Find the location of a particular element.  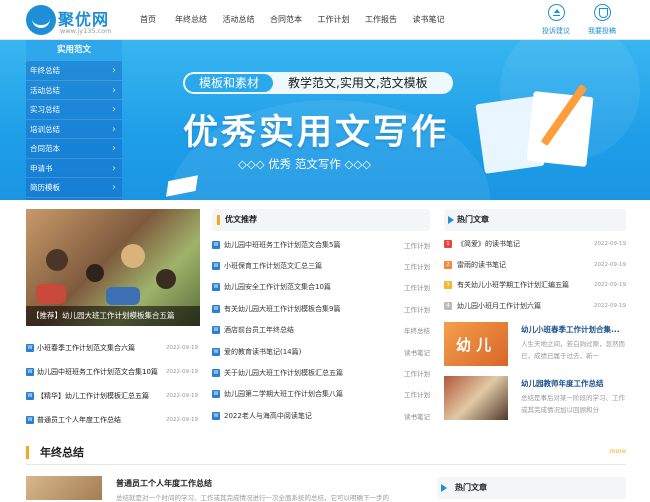

rank-badge: 3 is located at coordinates (448, 285).